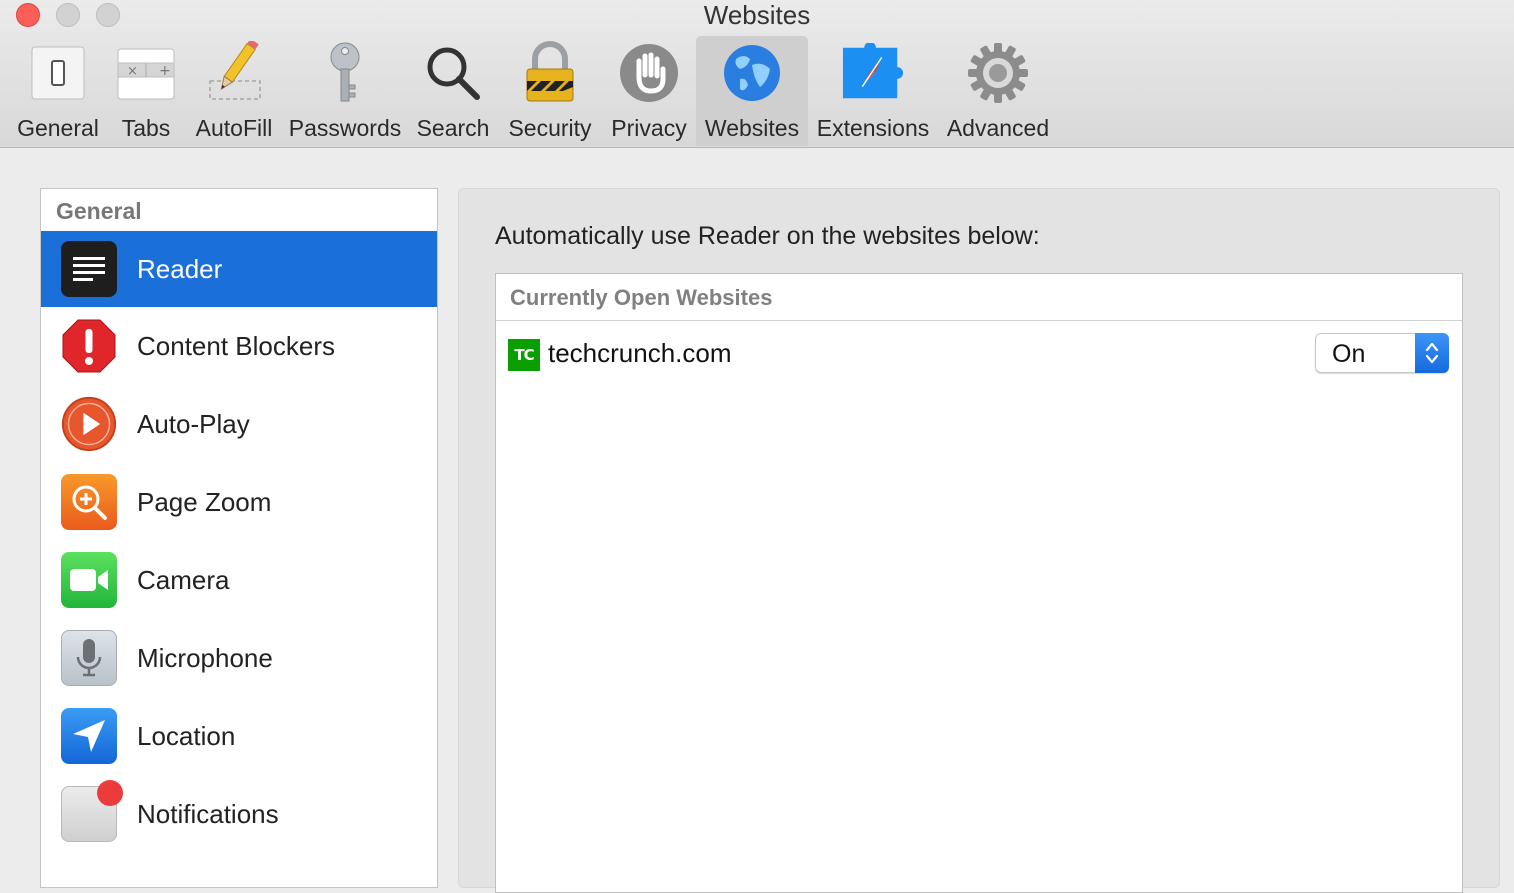  I want to click on sidebar-item-location: Location, so click(239, 736).